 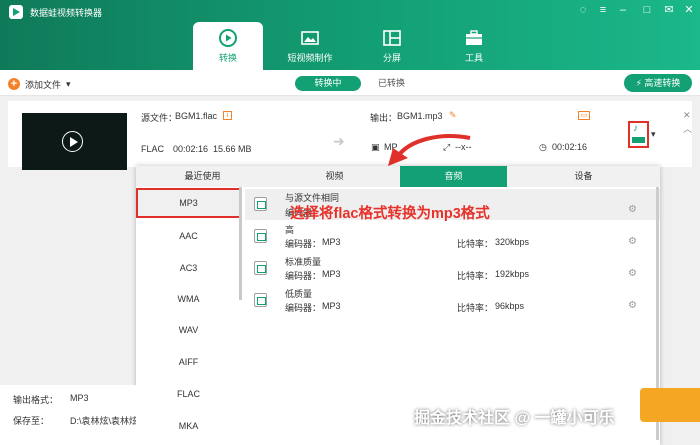 I want to click on format-item-mp3: MP3, so click(x=188, y=203).